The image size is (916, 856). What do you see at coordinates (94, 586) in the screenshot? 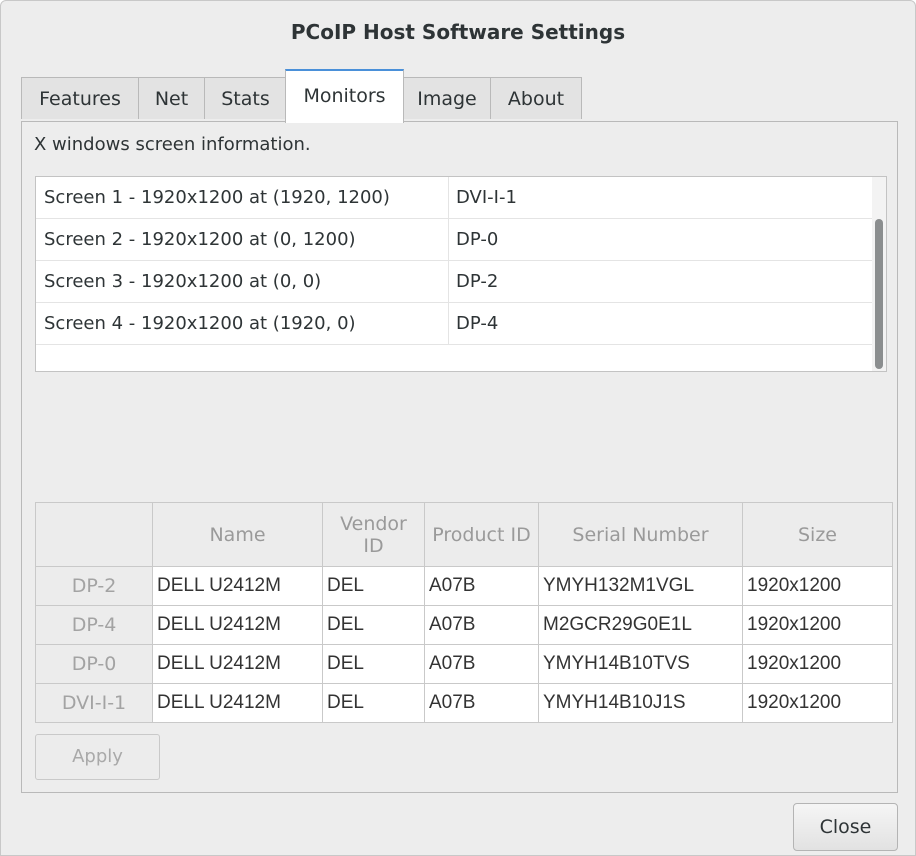
I see `row-header: DP-2` at bounding box center [94, 586].